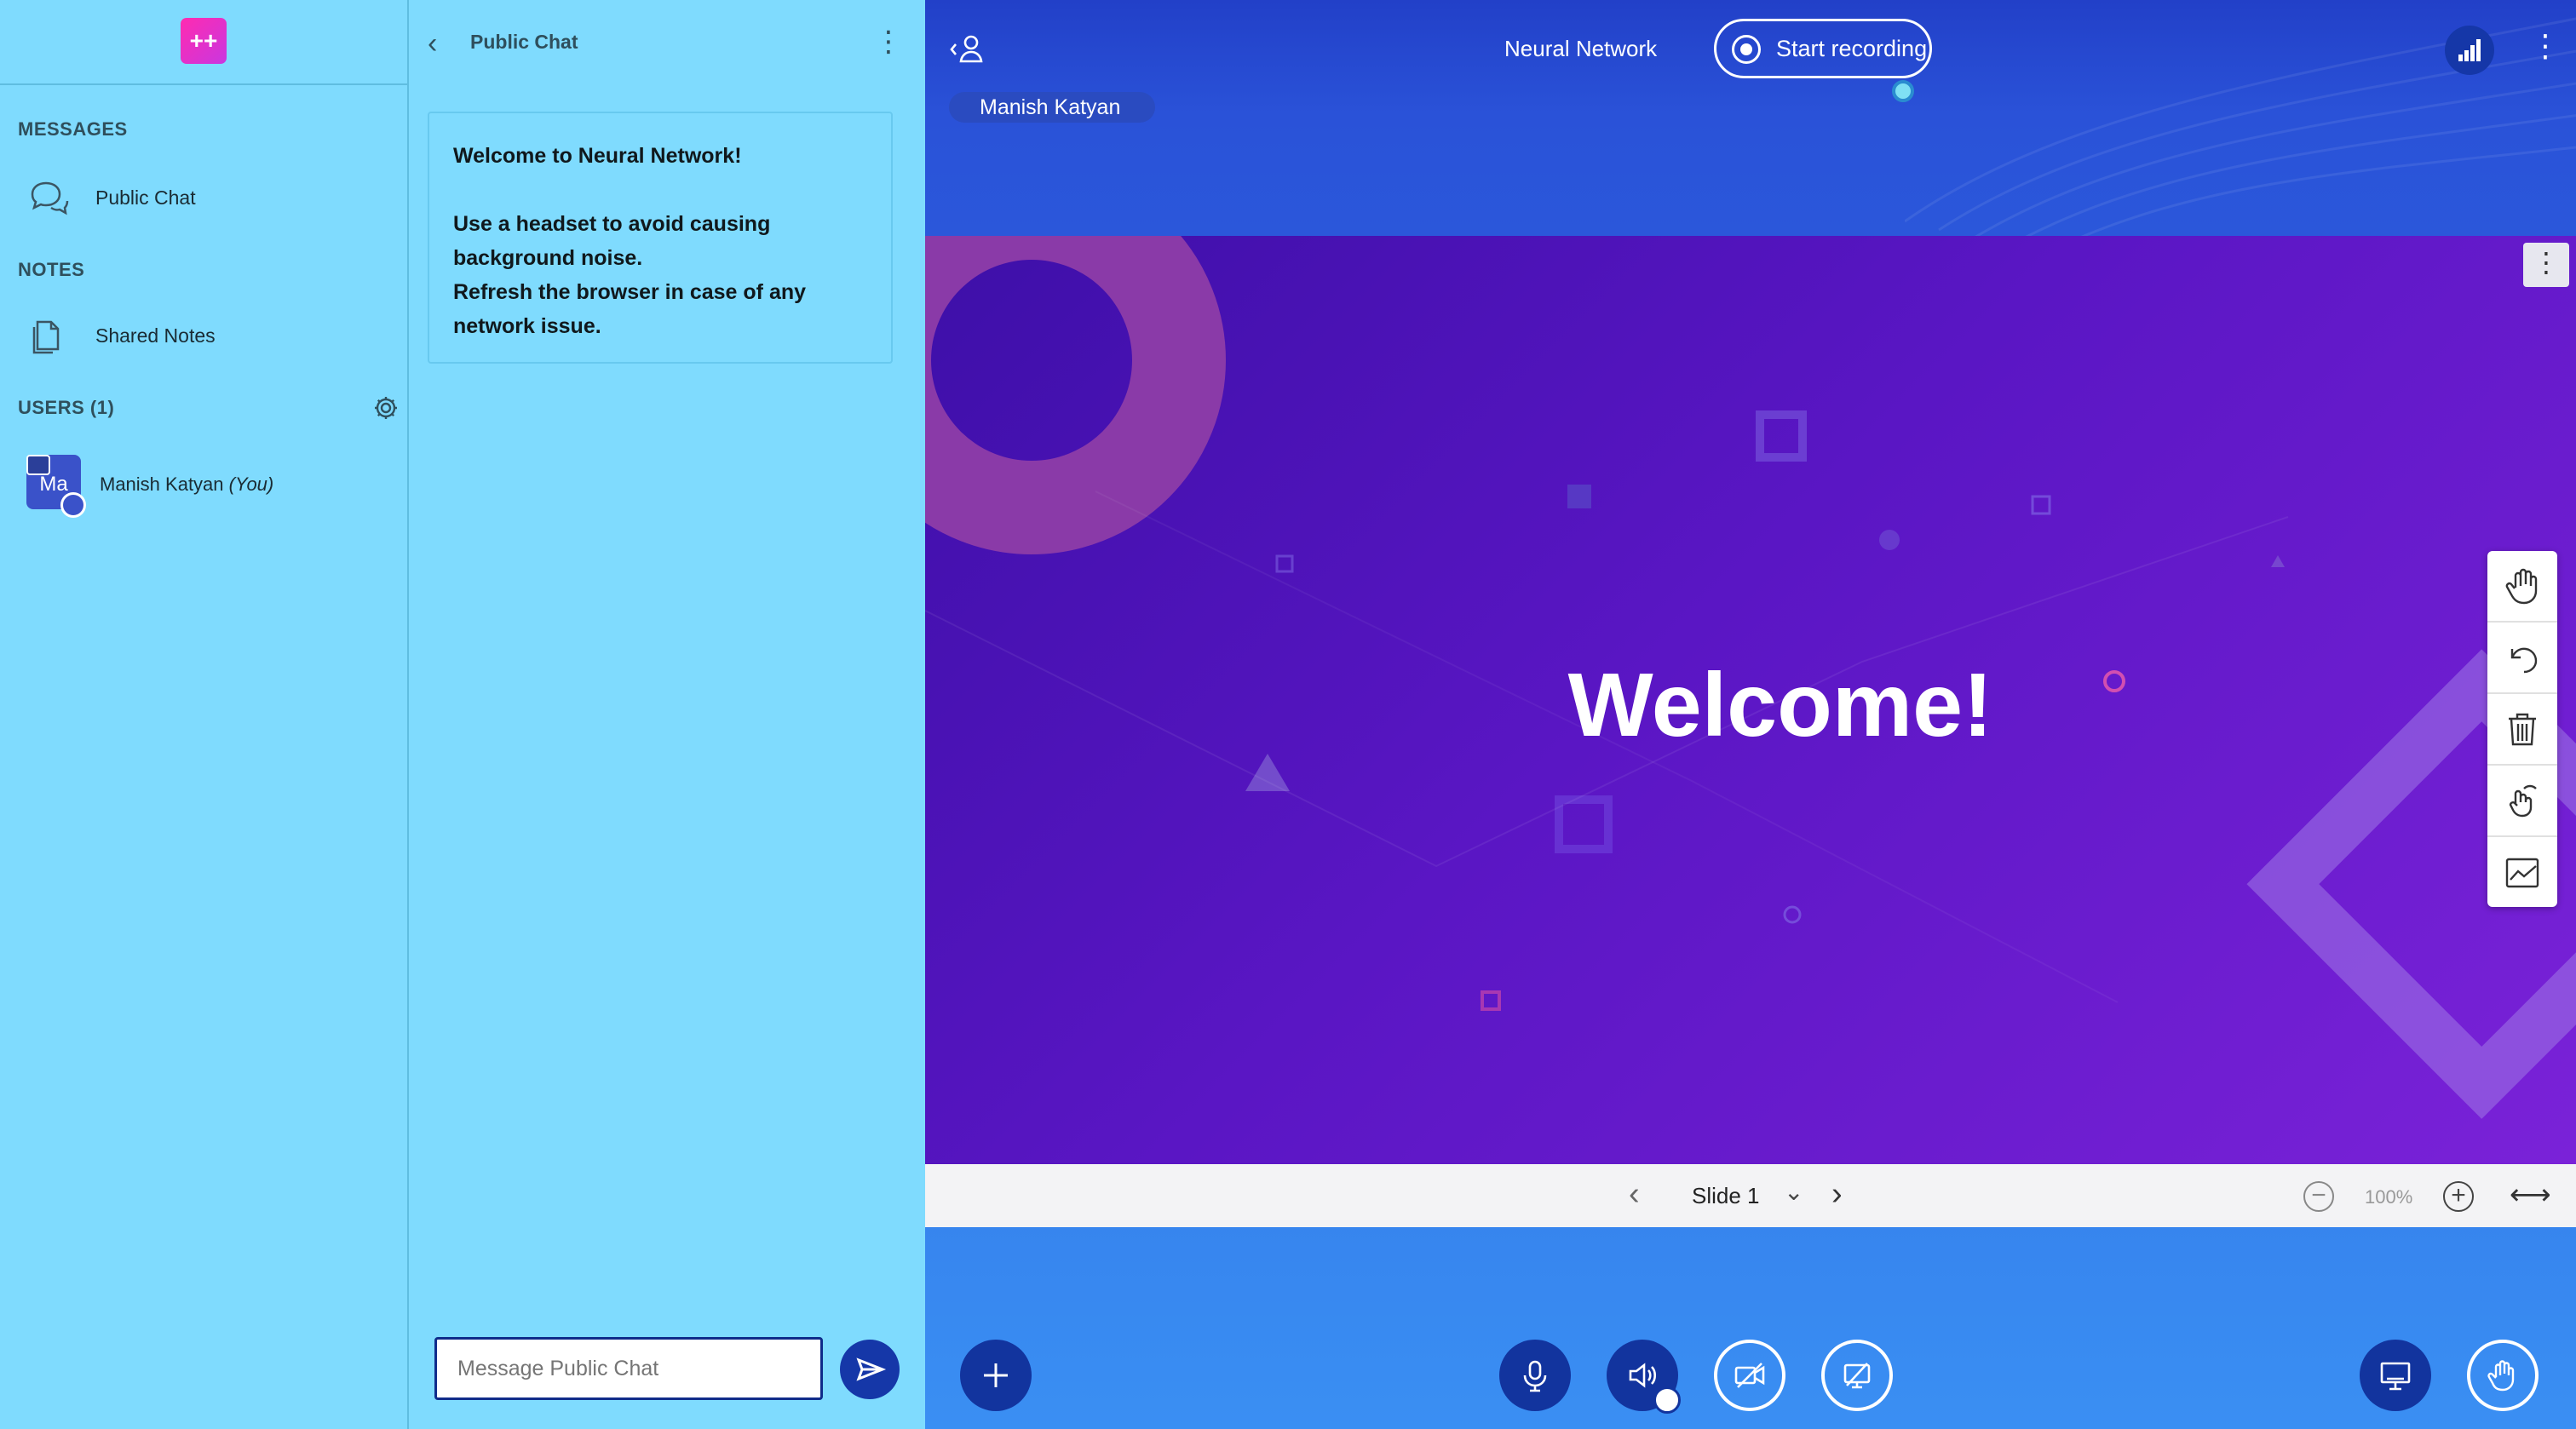  Describe the element at coordinates (433, 43) in the screenshot. I see `chevron-left-icon: ‹` at that location.